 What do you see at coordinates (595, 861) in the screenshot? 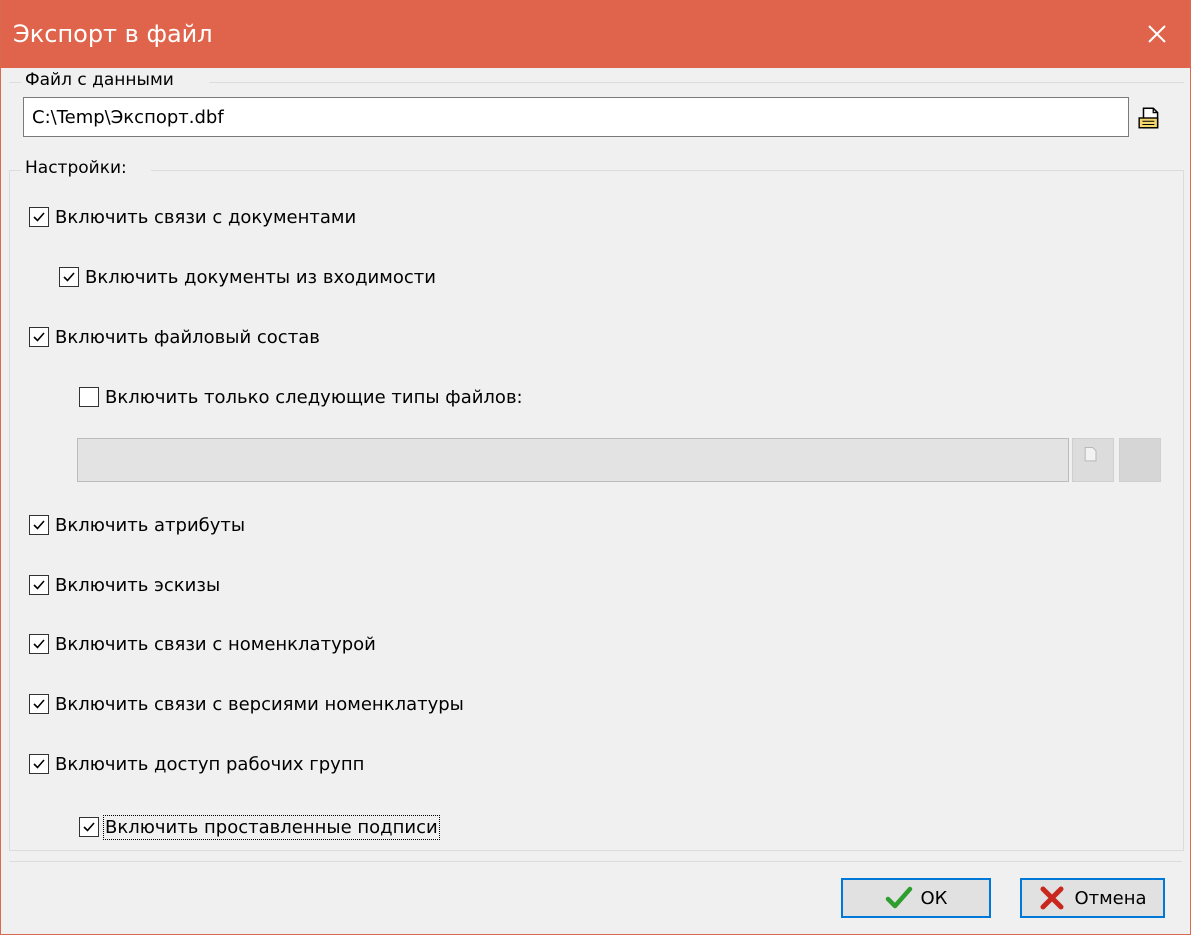
I see `footer-separator` at bounding box center [595, 861].